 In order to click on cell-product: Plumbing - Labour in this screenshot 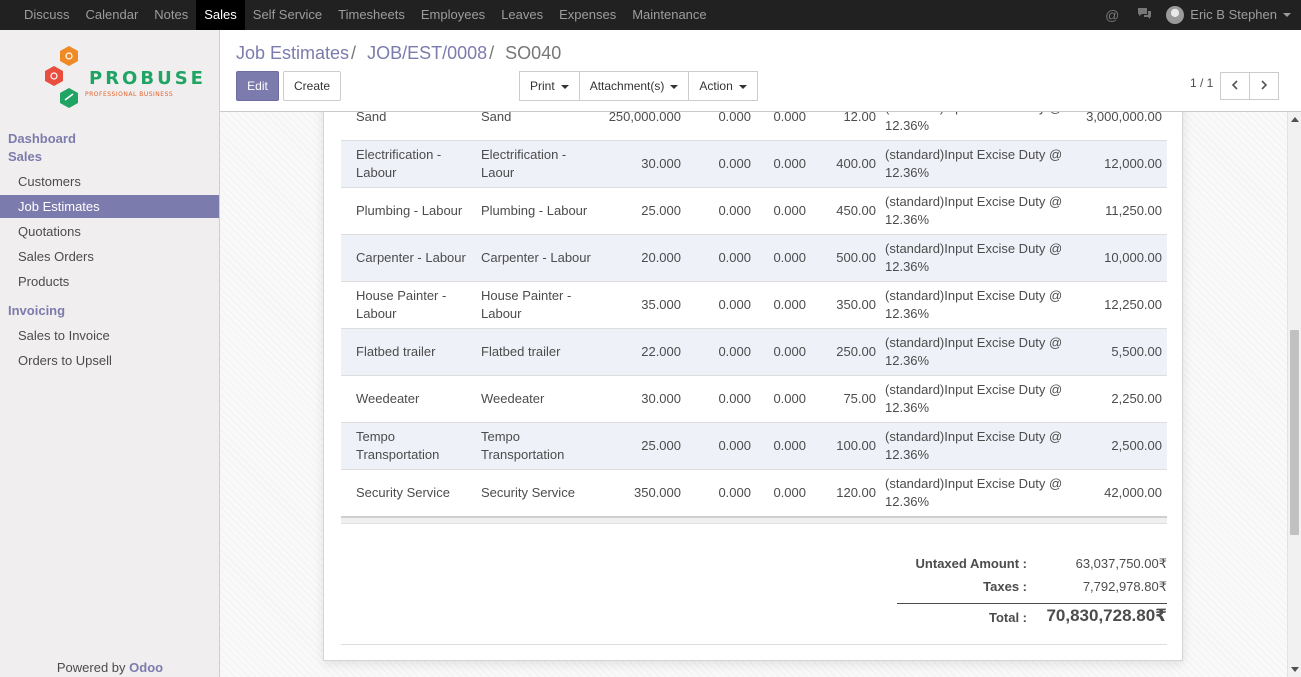, I will do `click(409, 210)`.